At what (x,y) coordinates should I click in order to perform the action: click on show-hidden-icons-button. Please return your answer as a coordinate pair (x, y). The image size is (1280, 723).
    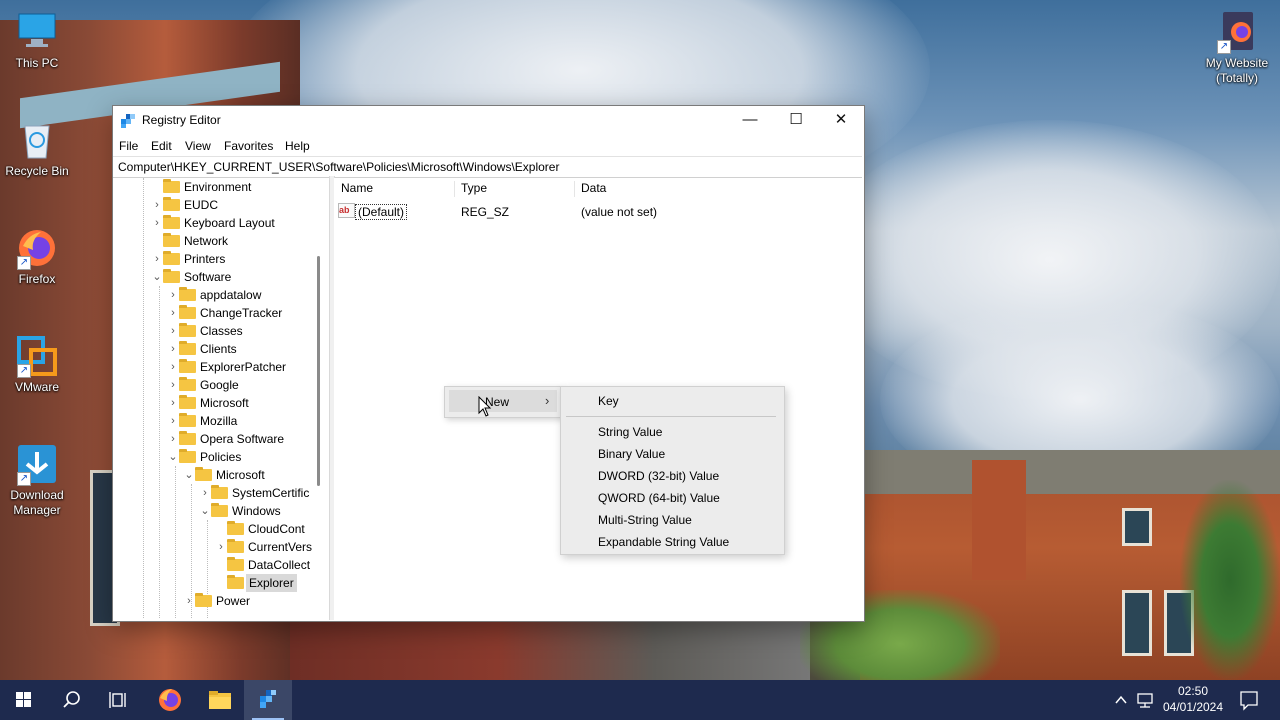
    Looking at the image, I should click on (1121, 700).